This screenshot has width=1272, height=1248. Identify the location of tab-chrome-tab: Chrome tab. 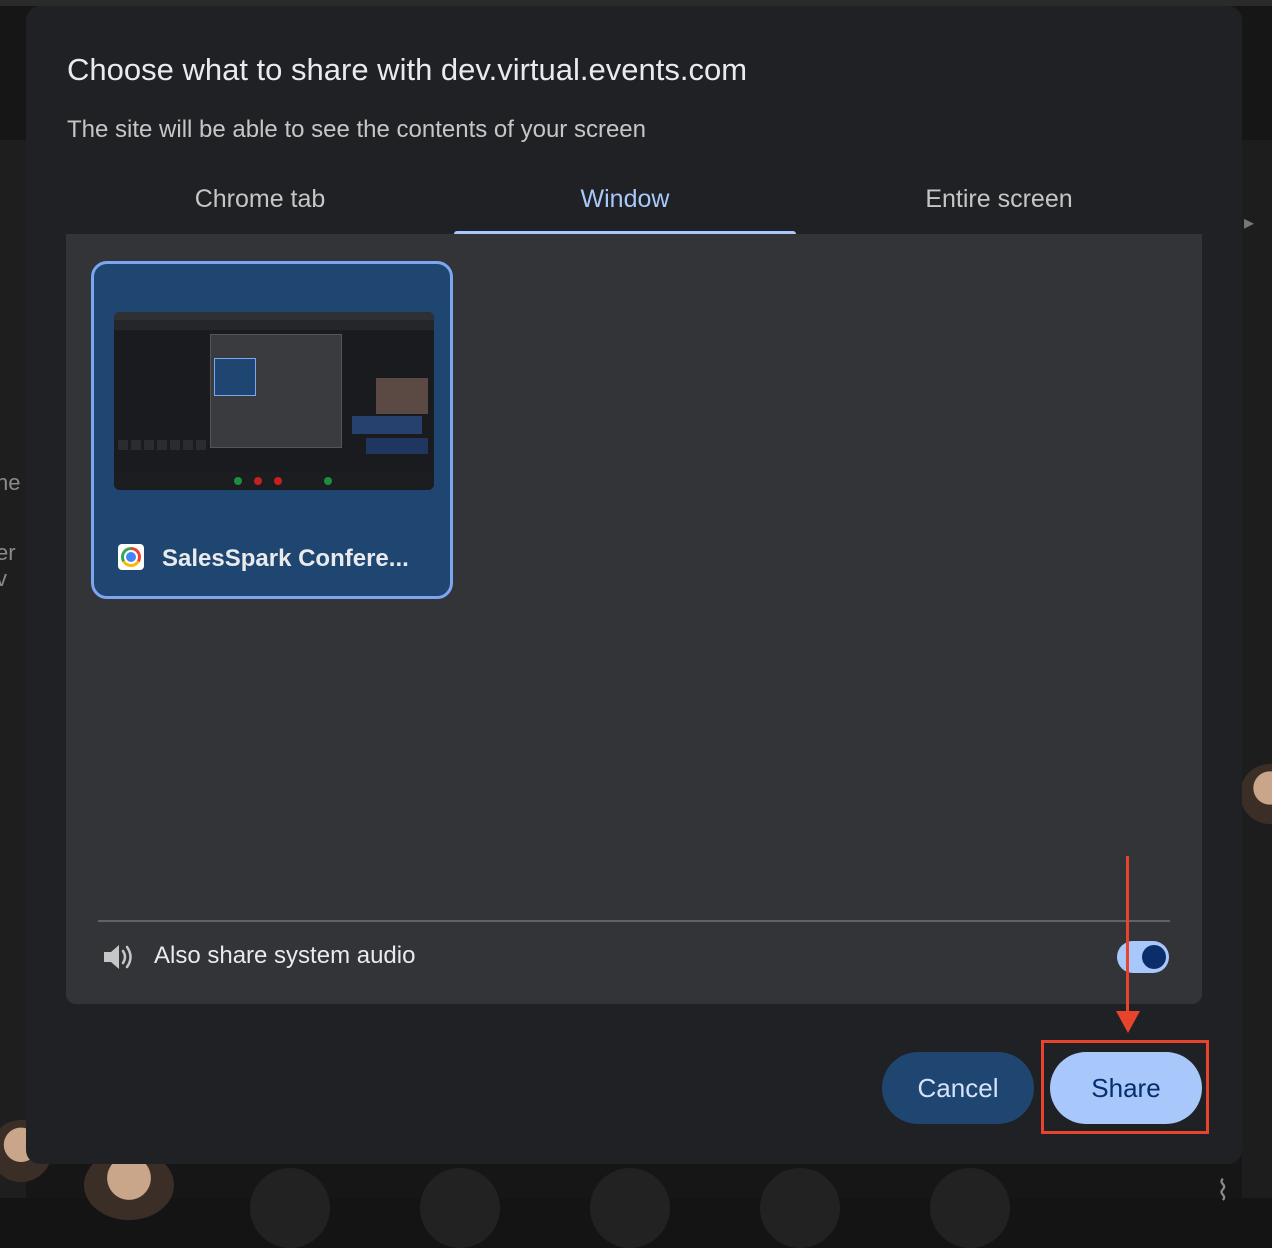
(260, 205).